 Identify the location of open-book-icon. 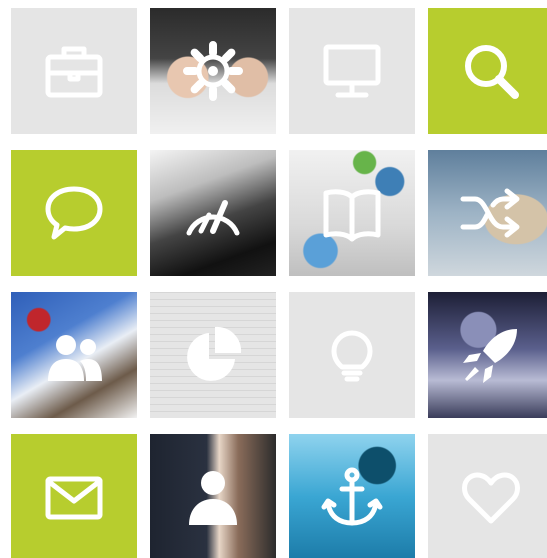
(352, 213).